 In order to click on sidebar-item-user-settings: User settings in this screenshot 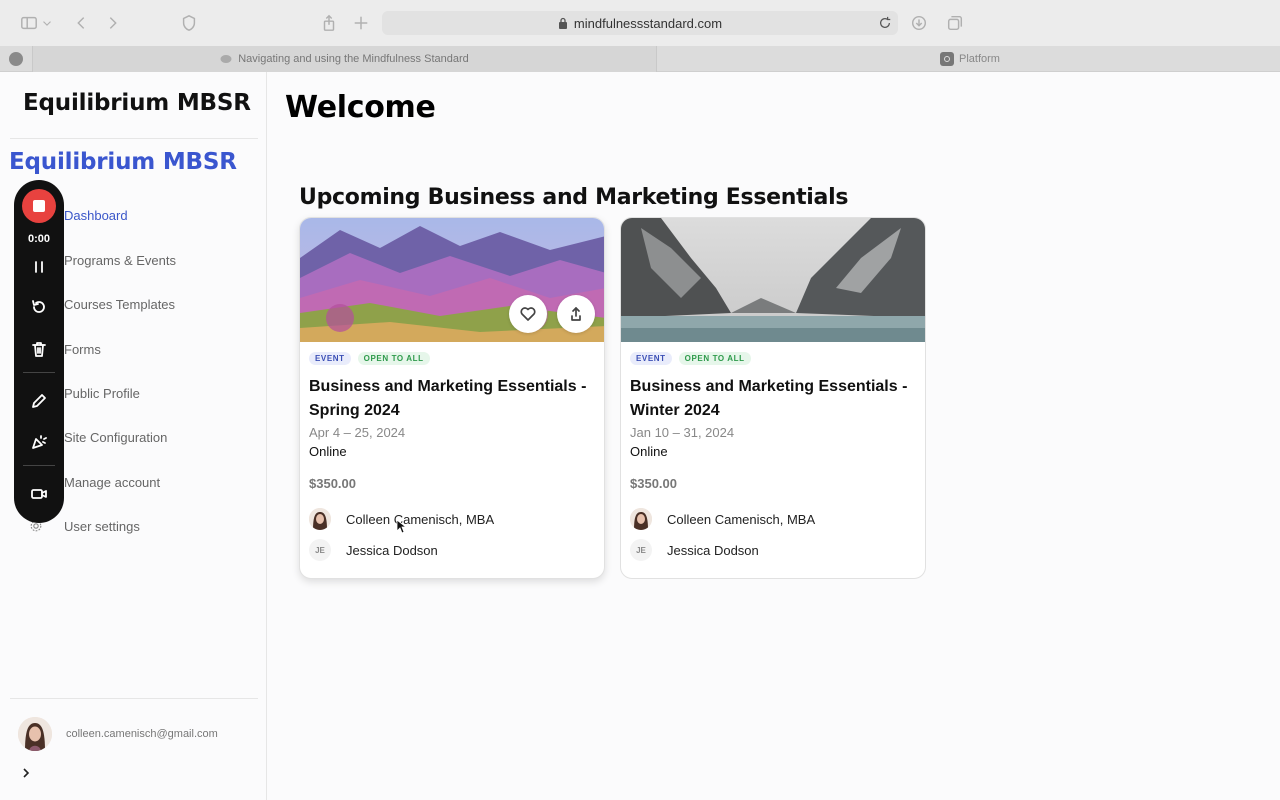, I will do `click(102, 526)`.